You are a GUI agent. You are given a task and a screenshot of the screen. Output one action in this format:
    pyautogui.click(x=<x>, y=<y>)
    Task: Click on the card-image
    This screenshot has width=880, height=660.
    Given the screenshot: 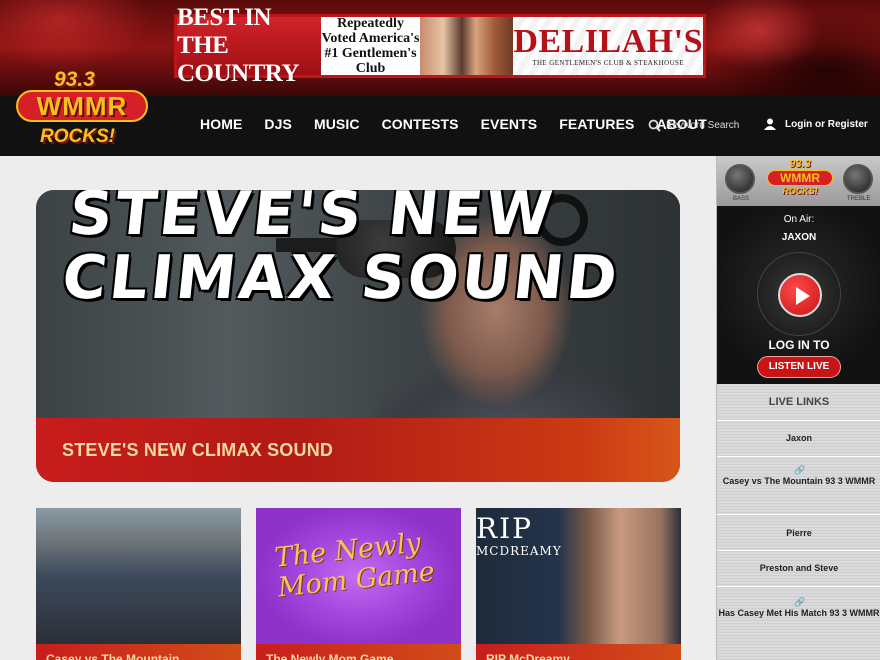 What is the action you would take?
    pyautogui.click(x=138, y=576)
    